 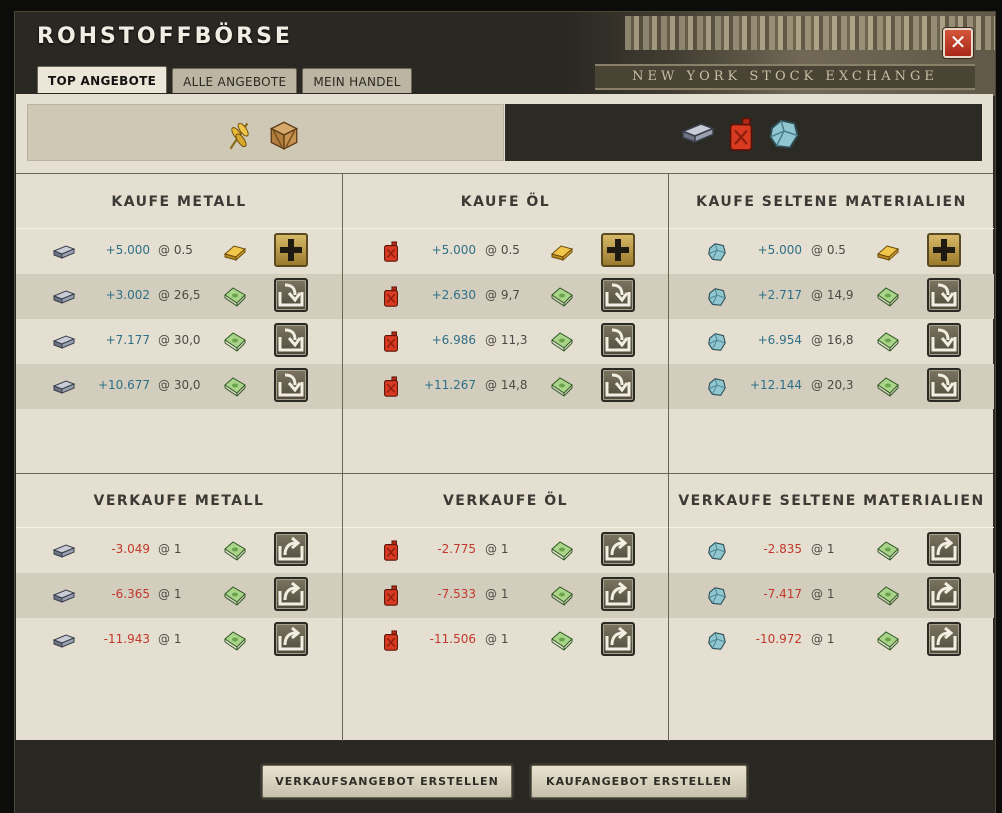 I want to click on plus-icon, so click(x=291, y=250).